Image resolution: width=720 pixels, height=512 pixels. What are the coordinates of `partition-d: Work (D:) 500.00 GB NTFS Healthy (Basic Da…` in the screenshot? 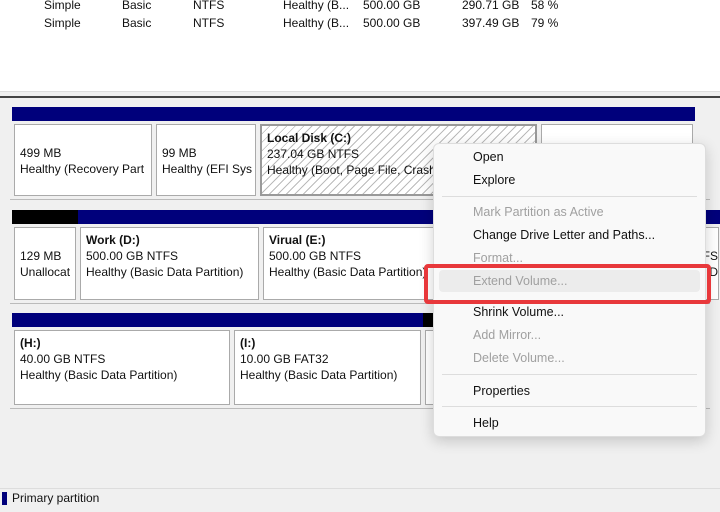 It's located at (169, 256).